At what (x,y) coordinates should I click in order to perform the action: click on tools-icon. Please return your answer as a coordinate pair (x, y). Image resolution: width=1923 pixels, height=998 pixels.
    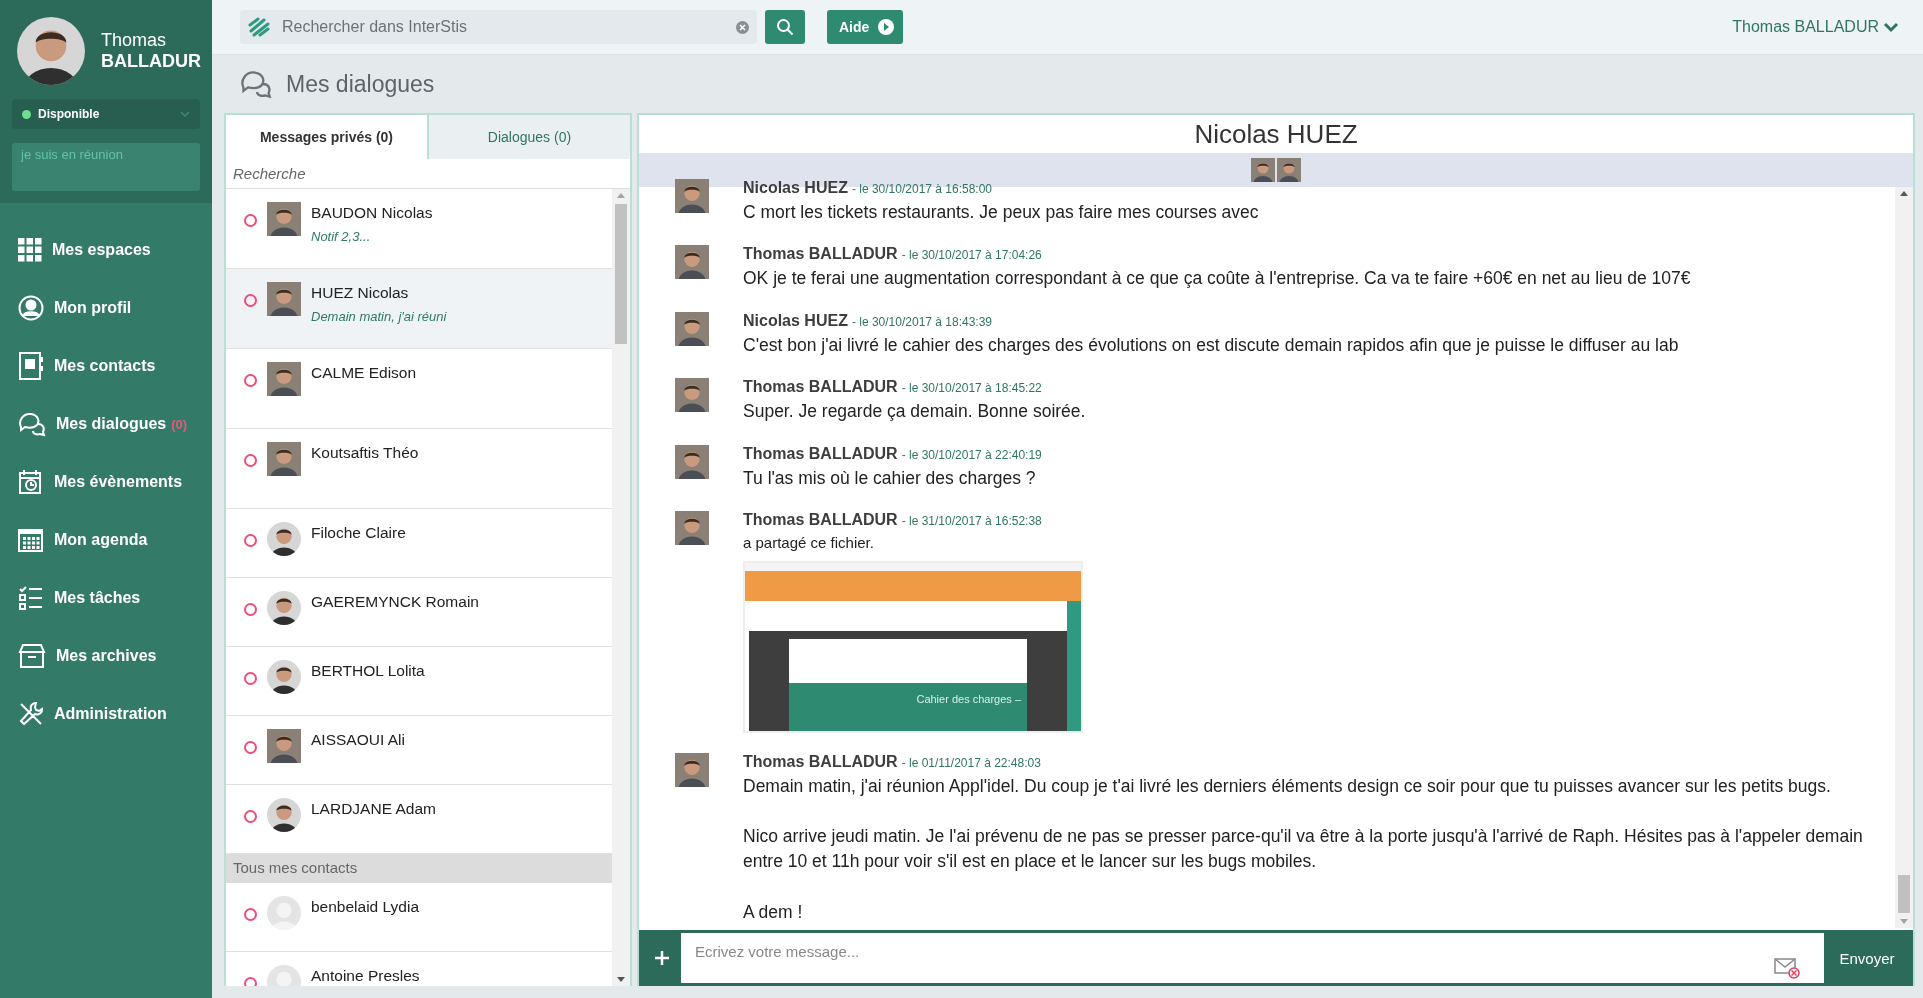
    Looking at the image, I should click on (31, 714).